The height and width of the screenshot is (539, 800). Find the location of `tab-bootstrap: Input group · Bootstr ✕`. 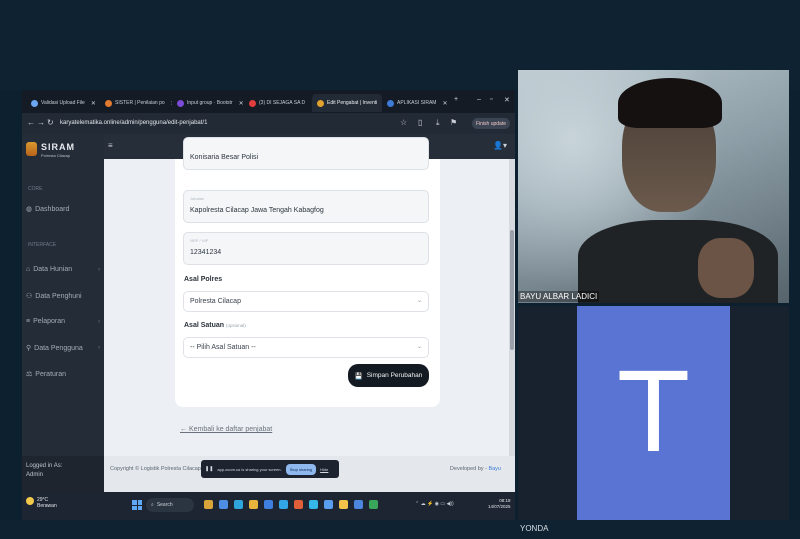

tab-bootstrap: Input group · Bootstr ✕ is located at coordinates (208, 103).